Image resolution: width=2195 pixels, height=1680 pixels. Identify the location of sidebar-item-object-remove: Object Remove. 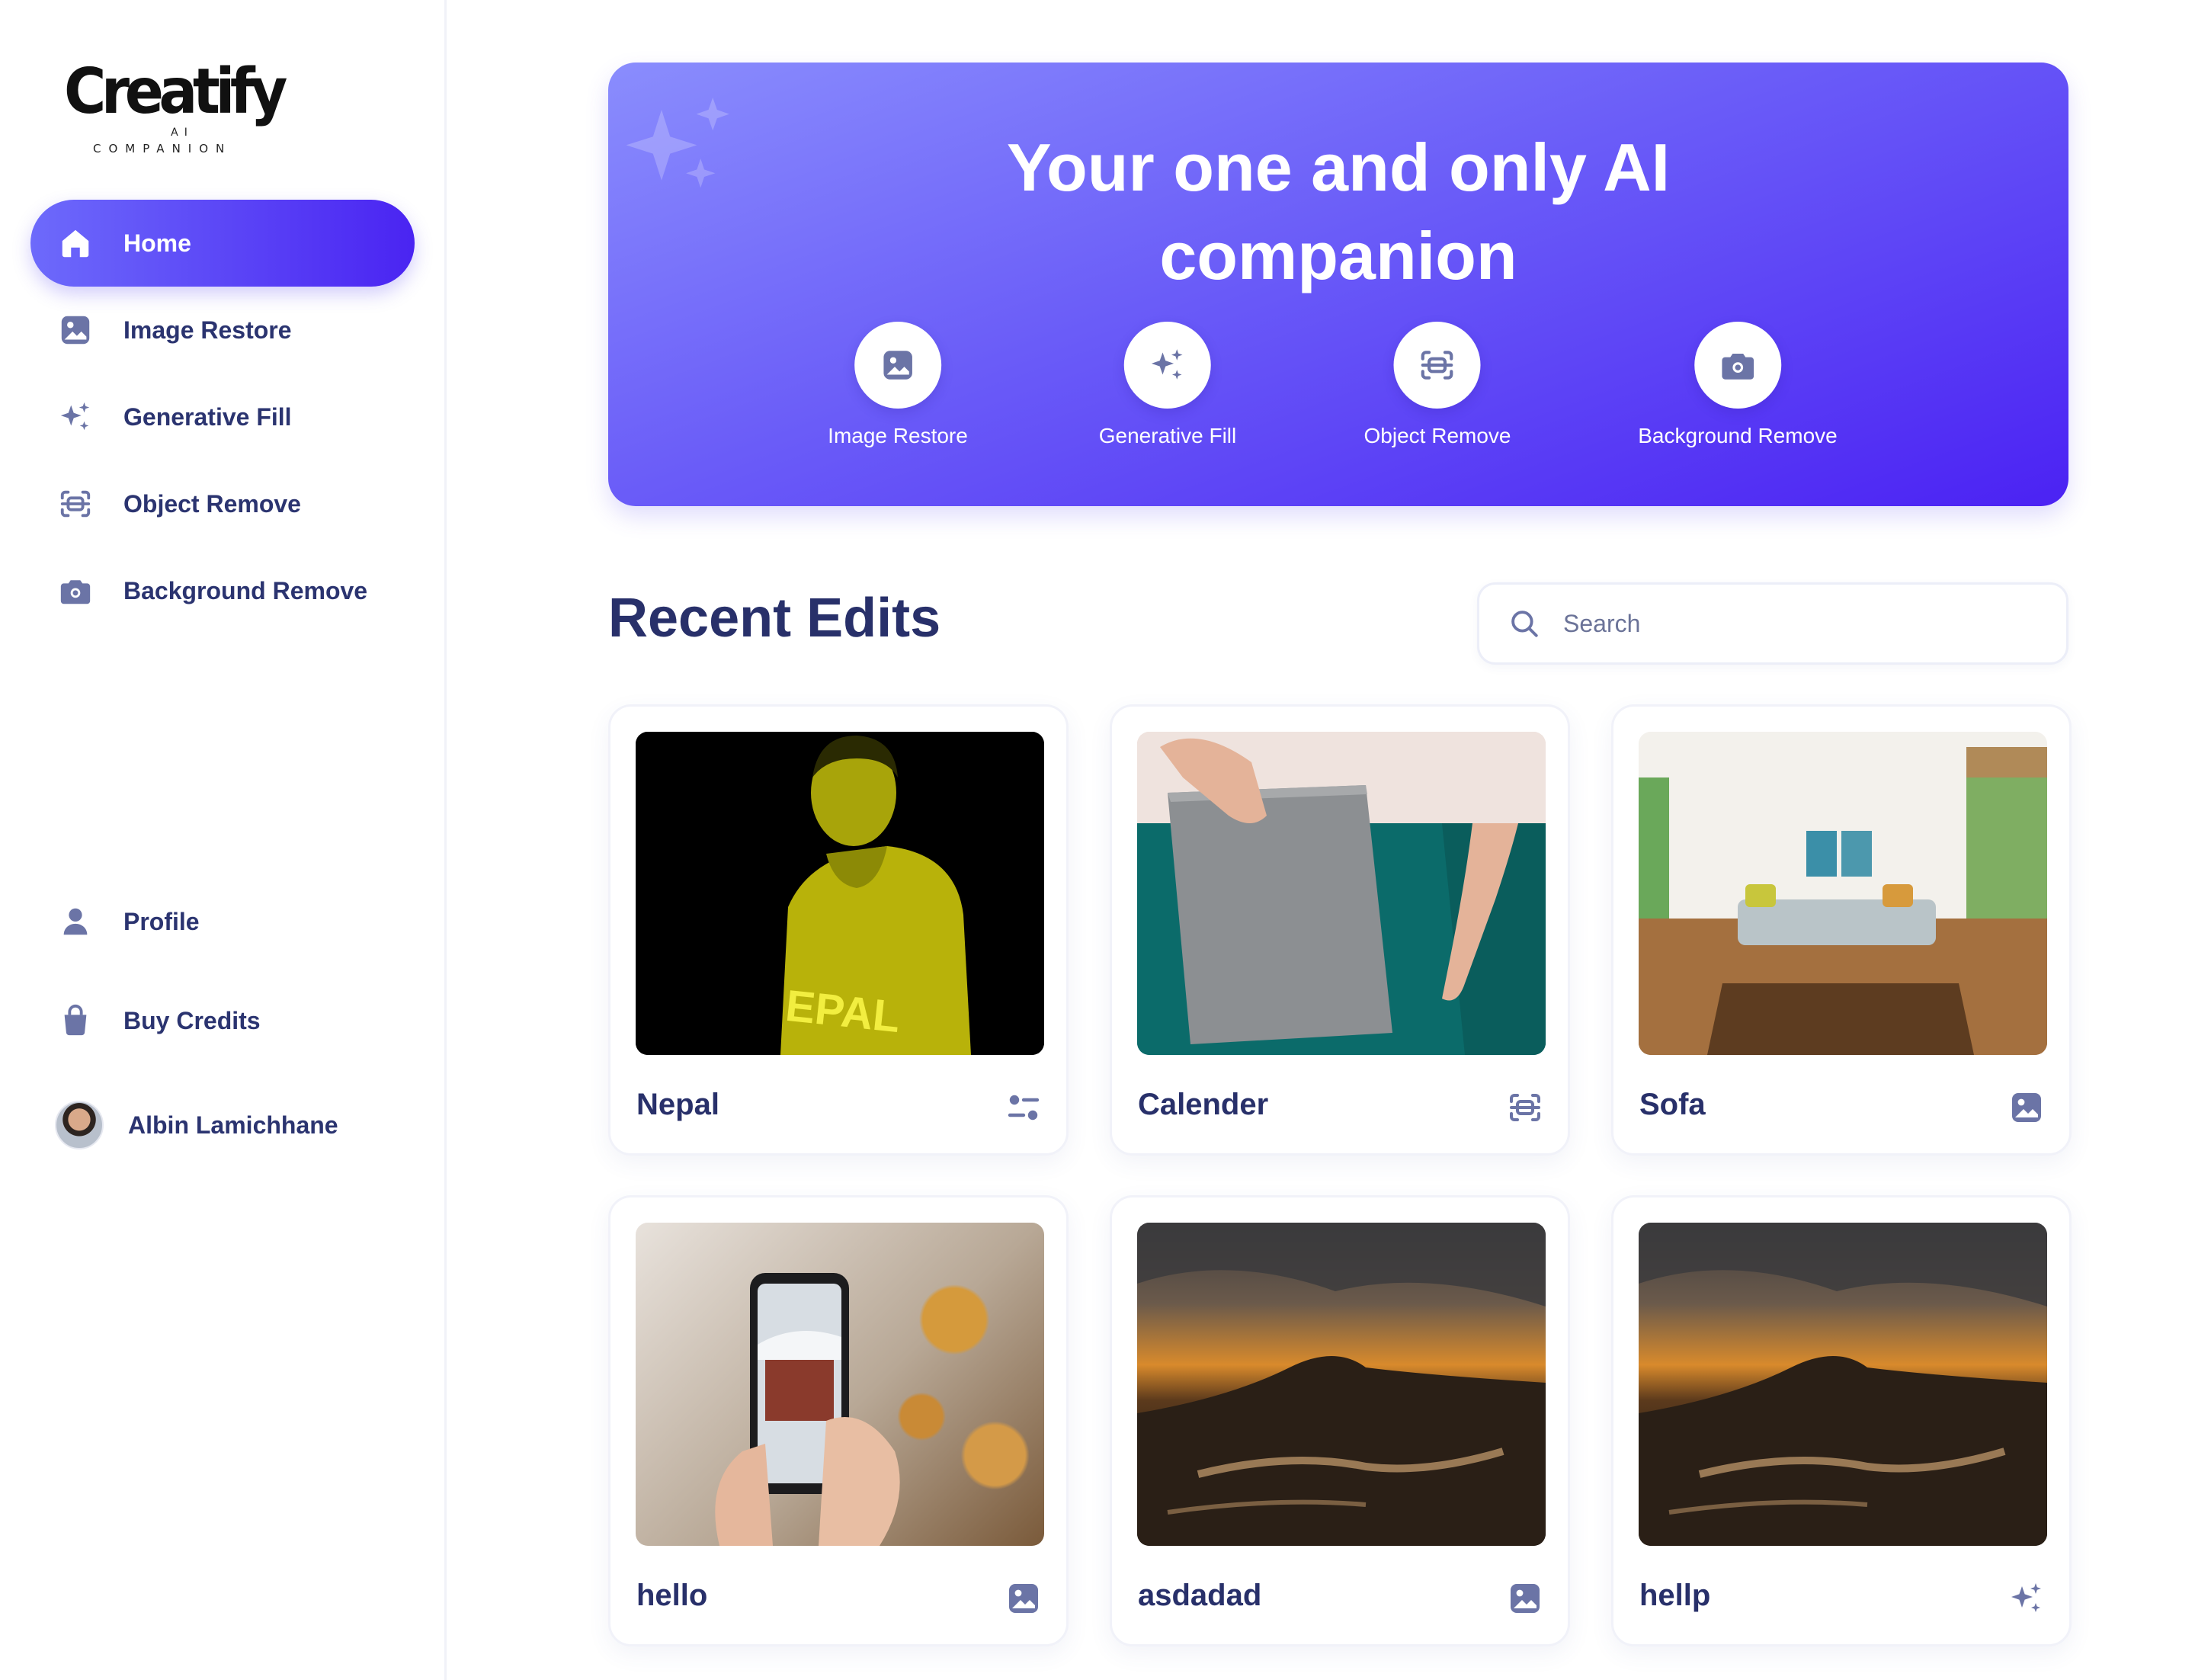
(223, 503).